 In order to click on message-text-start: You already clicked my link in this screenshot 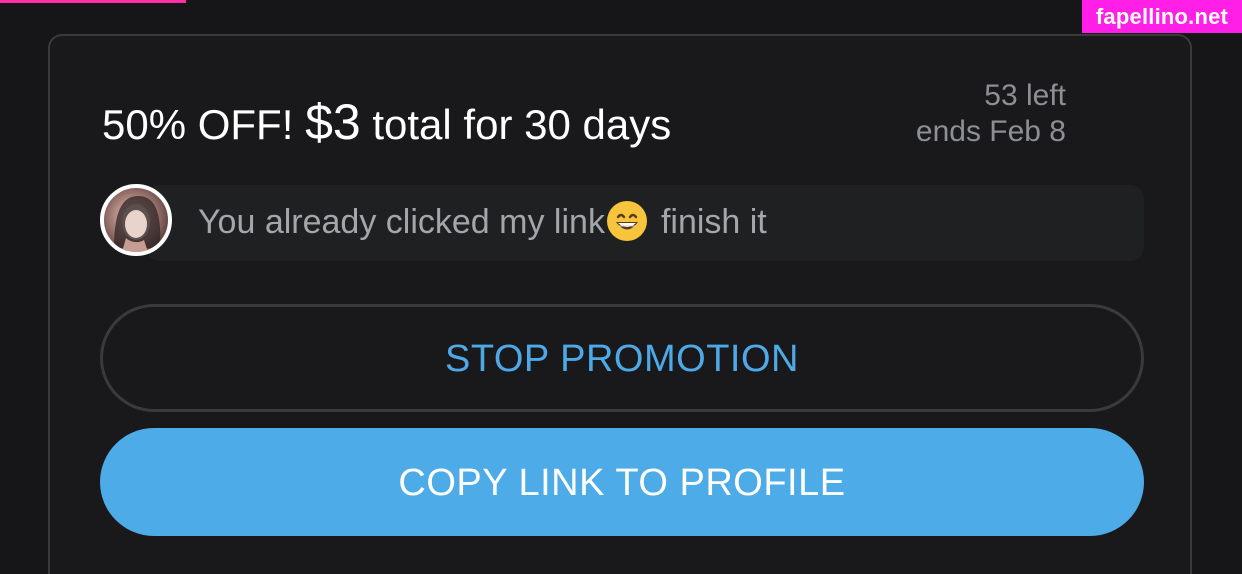, I will do `click(401, 222)`.